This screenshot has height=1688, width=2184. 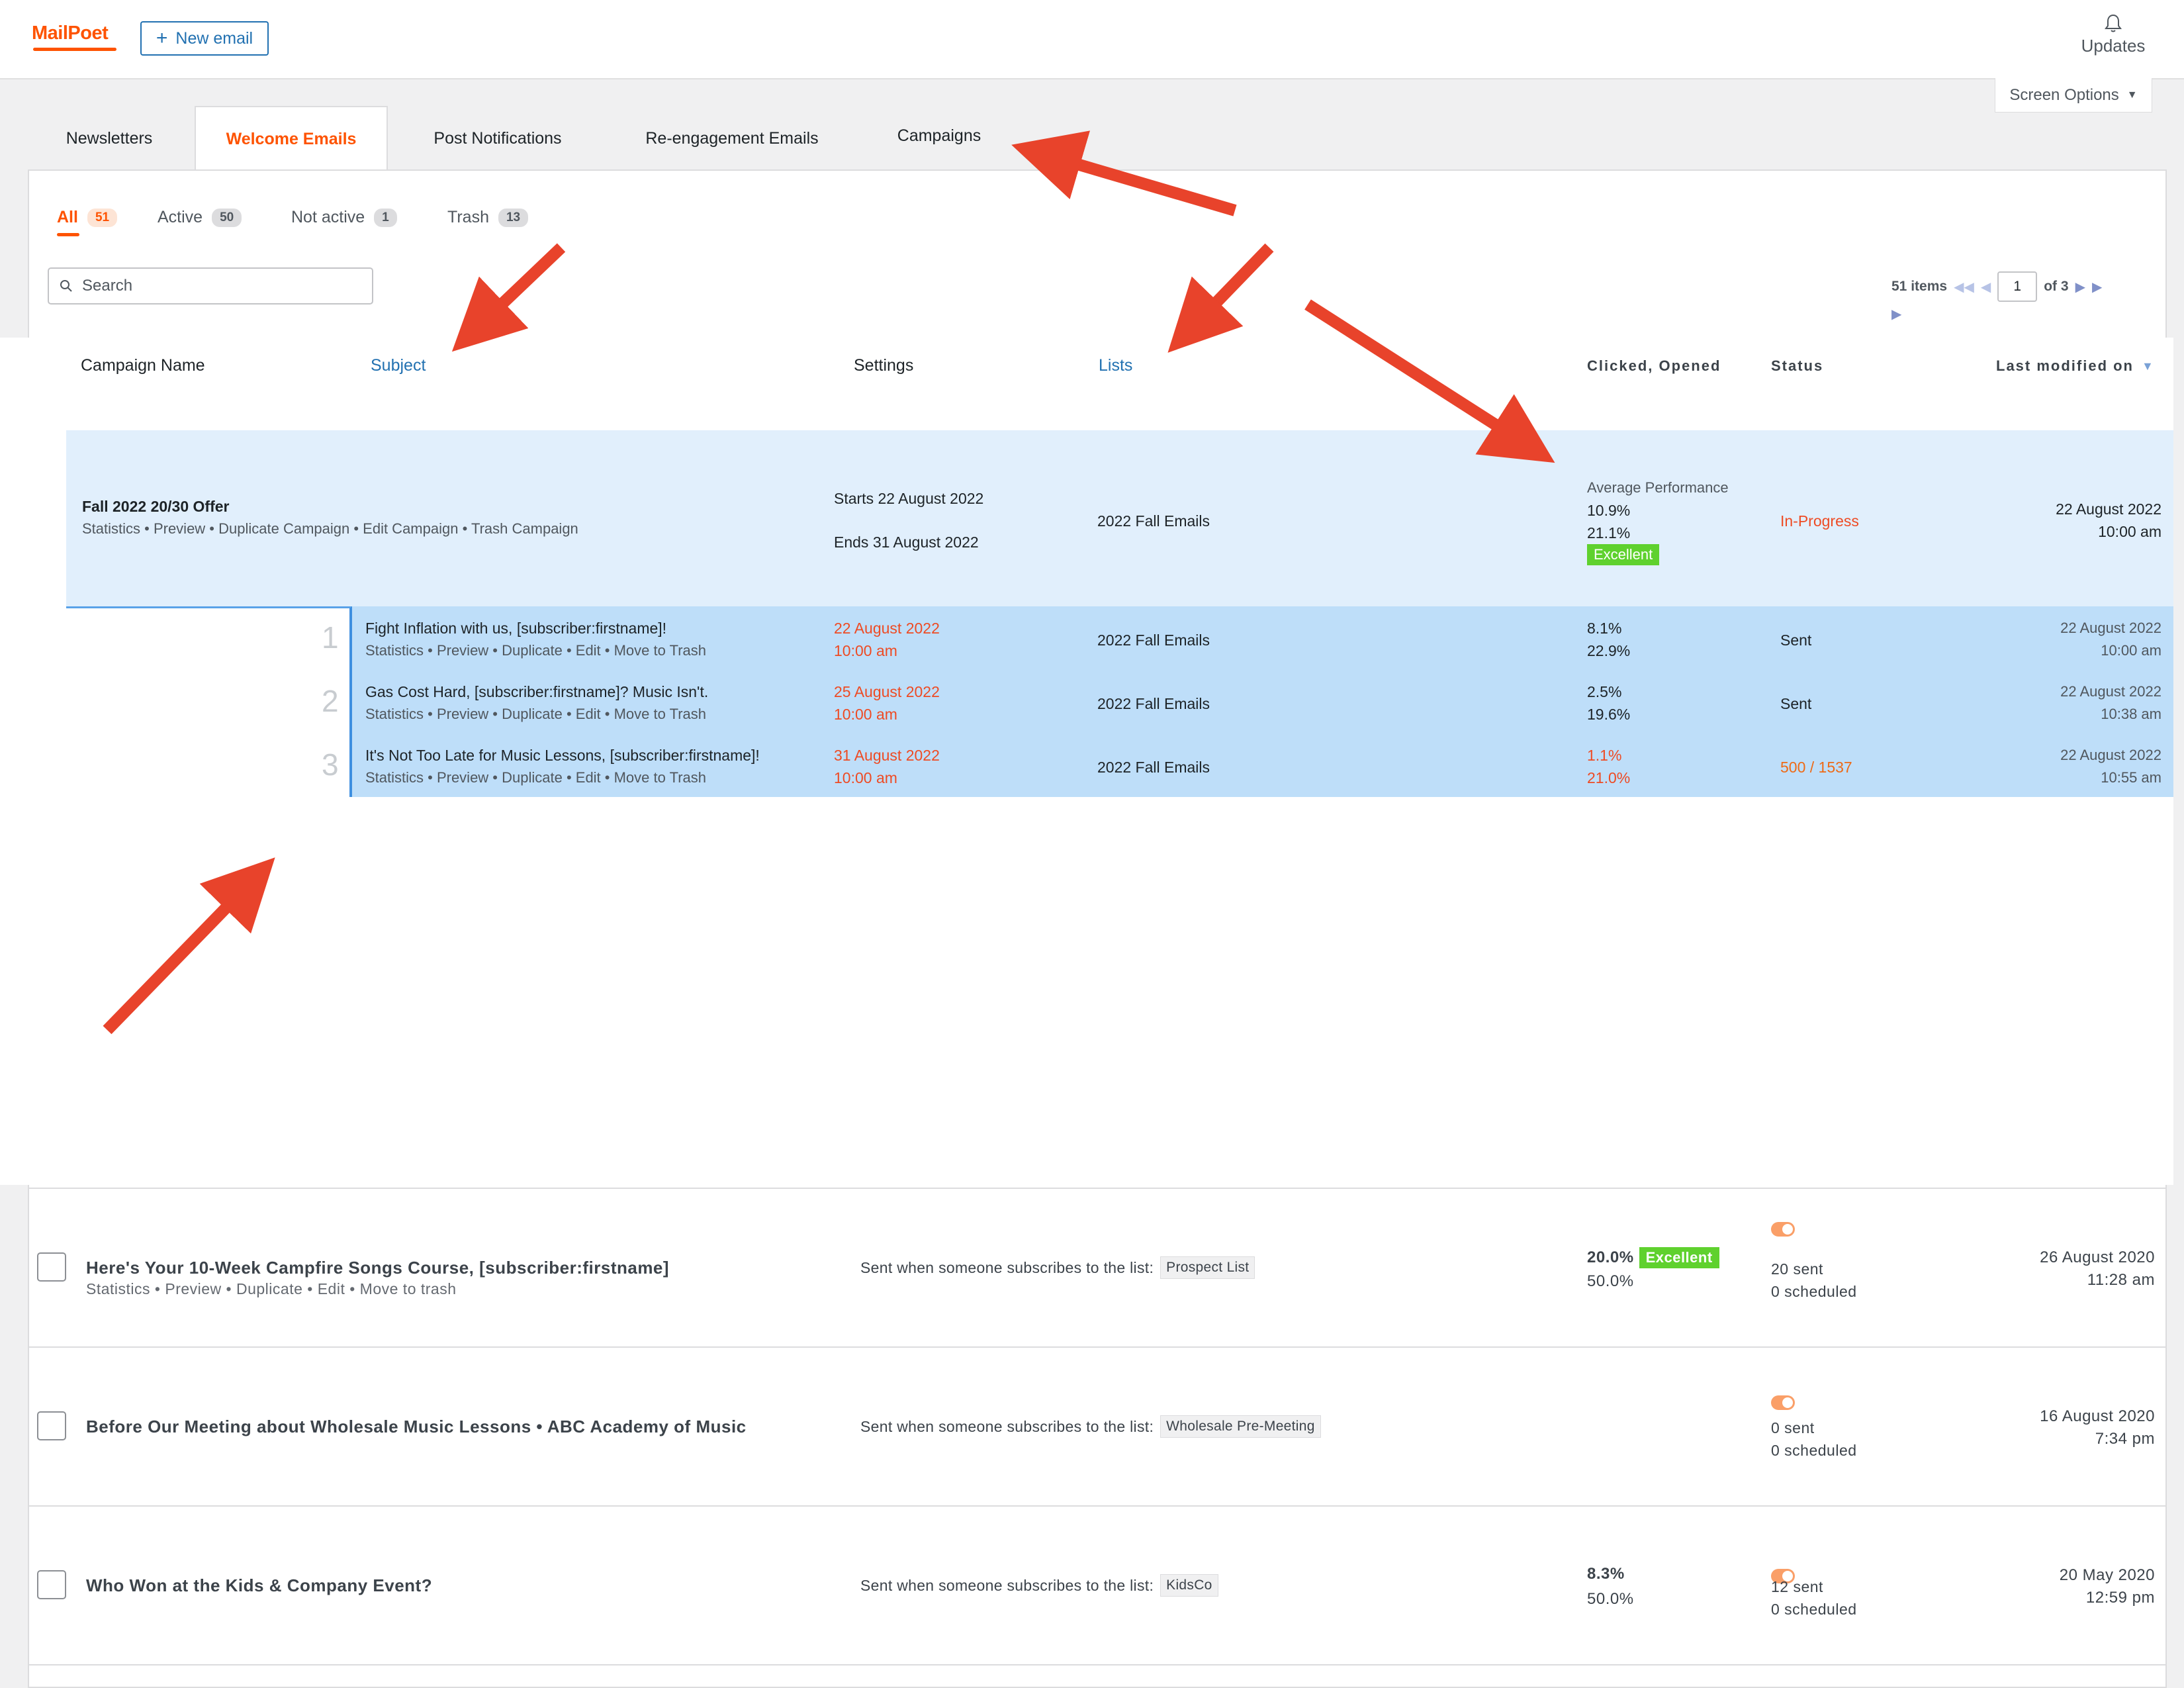 What do you see at coordinates (1920, 286) in the screenshot?
I see `items-count: 51 items` at bounding box center [1920, 286].